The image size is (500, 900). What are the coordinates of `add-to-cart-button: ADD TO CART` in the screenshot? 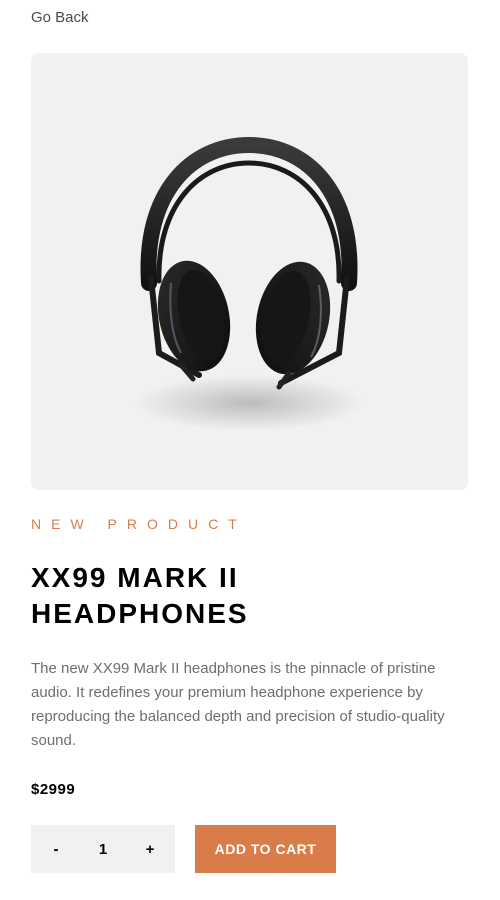 It's located at (265, 849).